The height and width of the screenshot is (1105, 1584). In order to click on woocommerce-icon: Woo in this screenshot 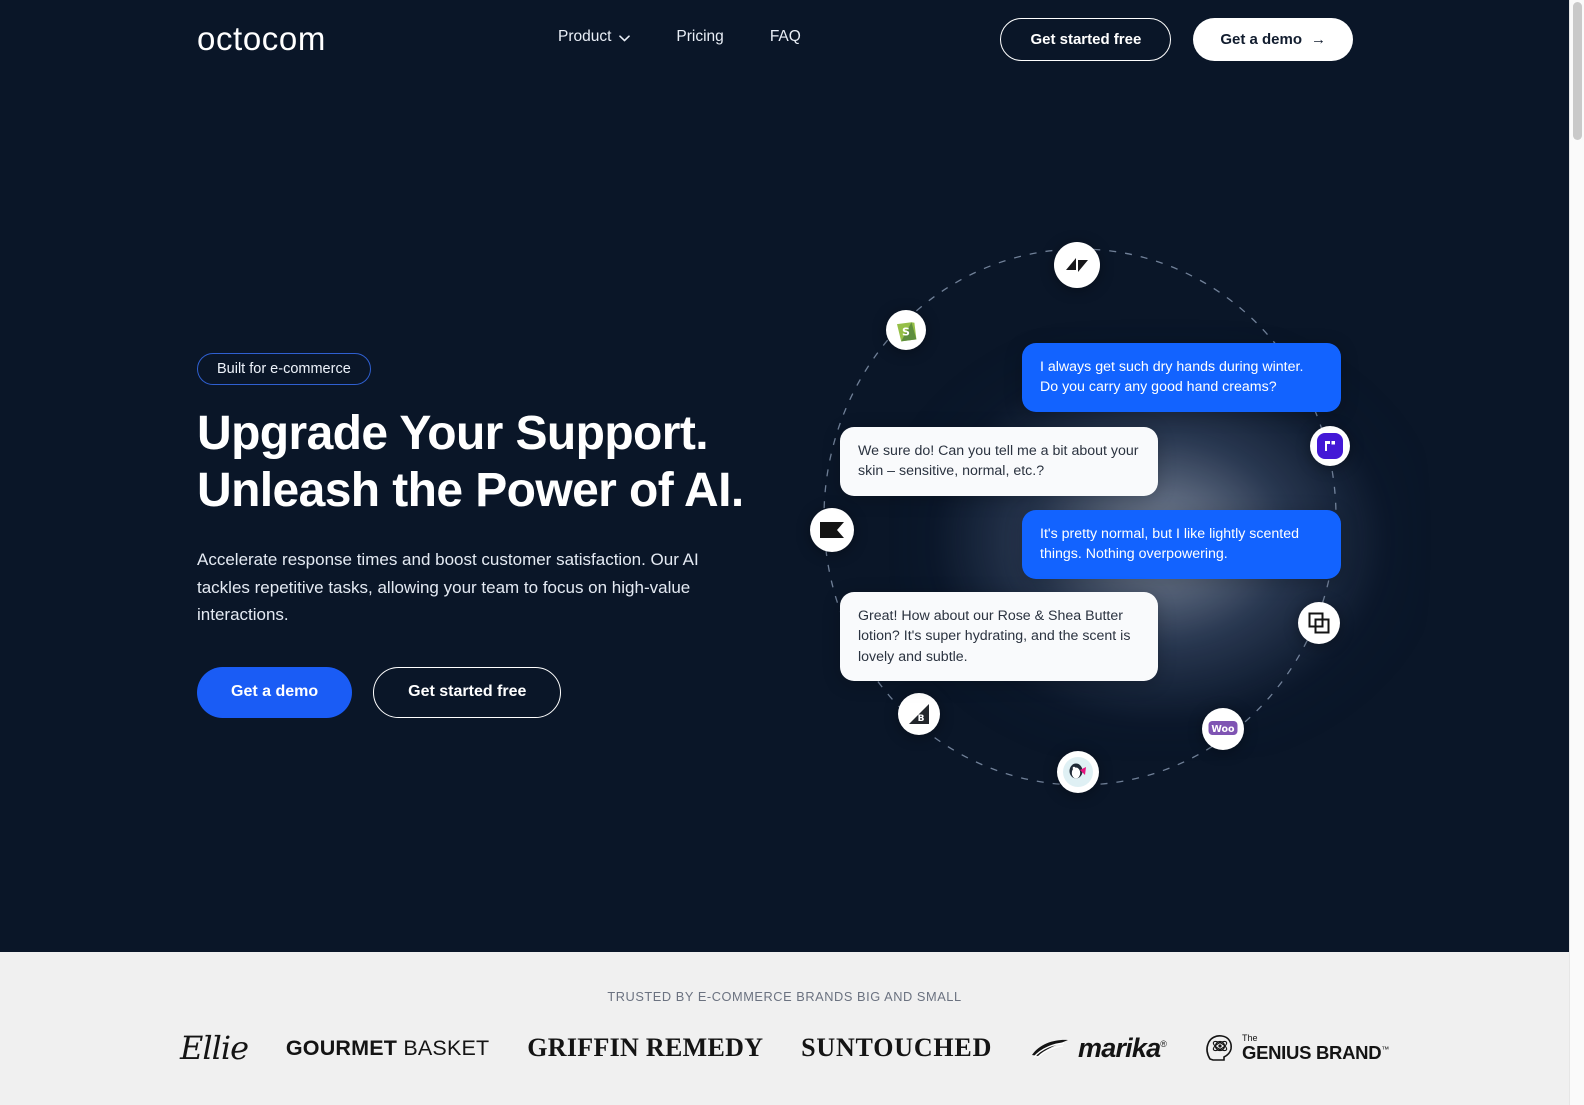, I will do `click(1223, 728)`.